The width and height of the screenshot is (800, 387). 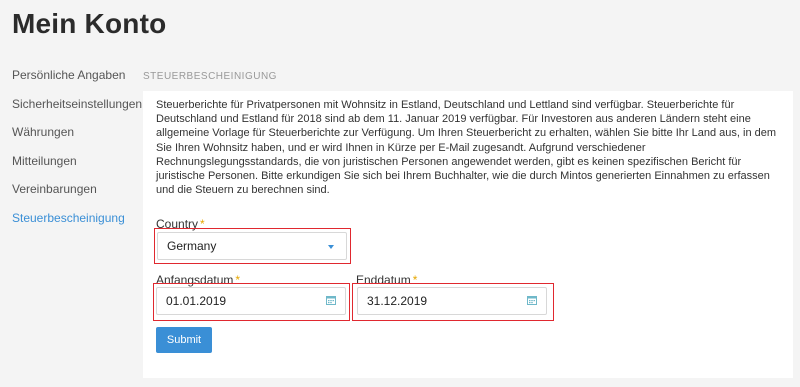 What do you see at coordinates (184, 340) in the screenshot?
I see `submit-button: Submit` at bounding box center [184, 340].